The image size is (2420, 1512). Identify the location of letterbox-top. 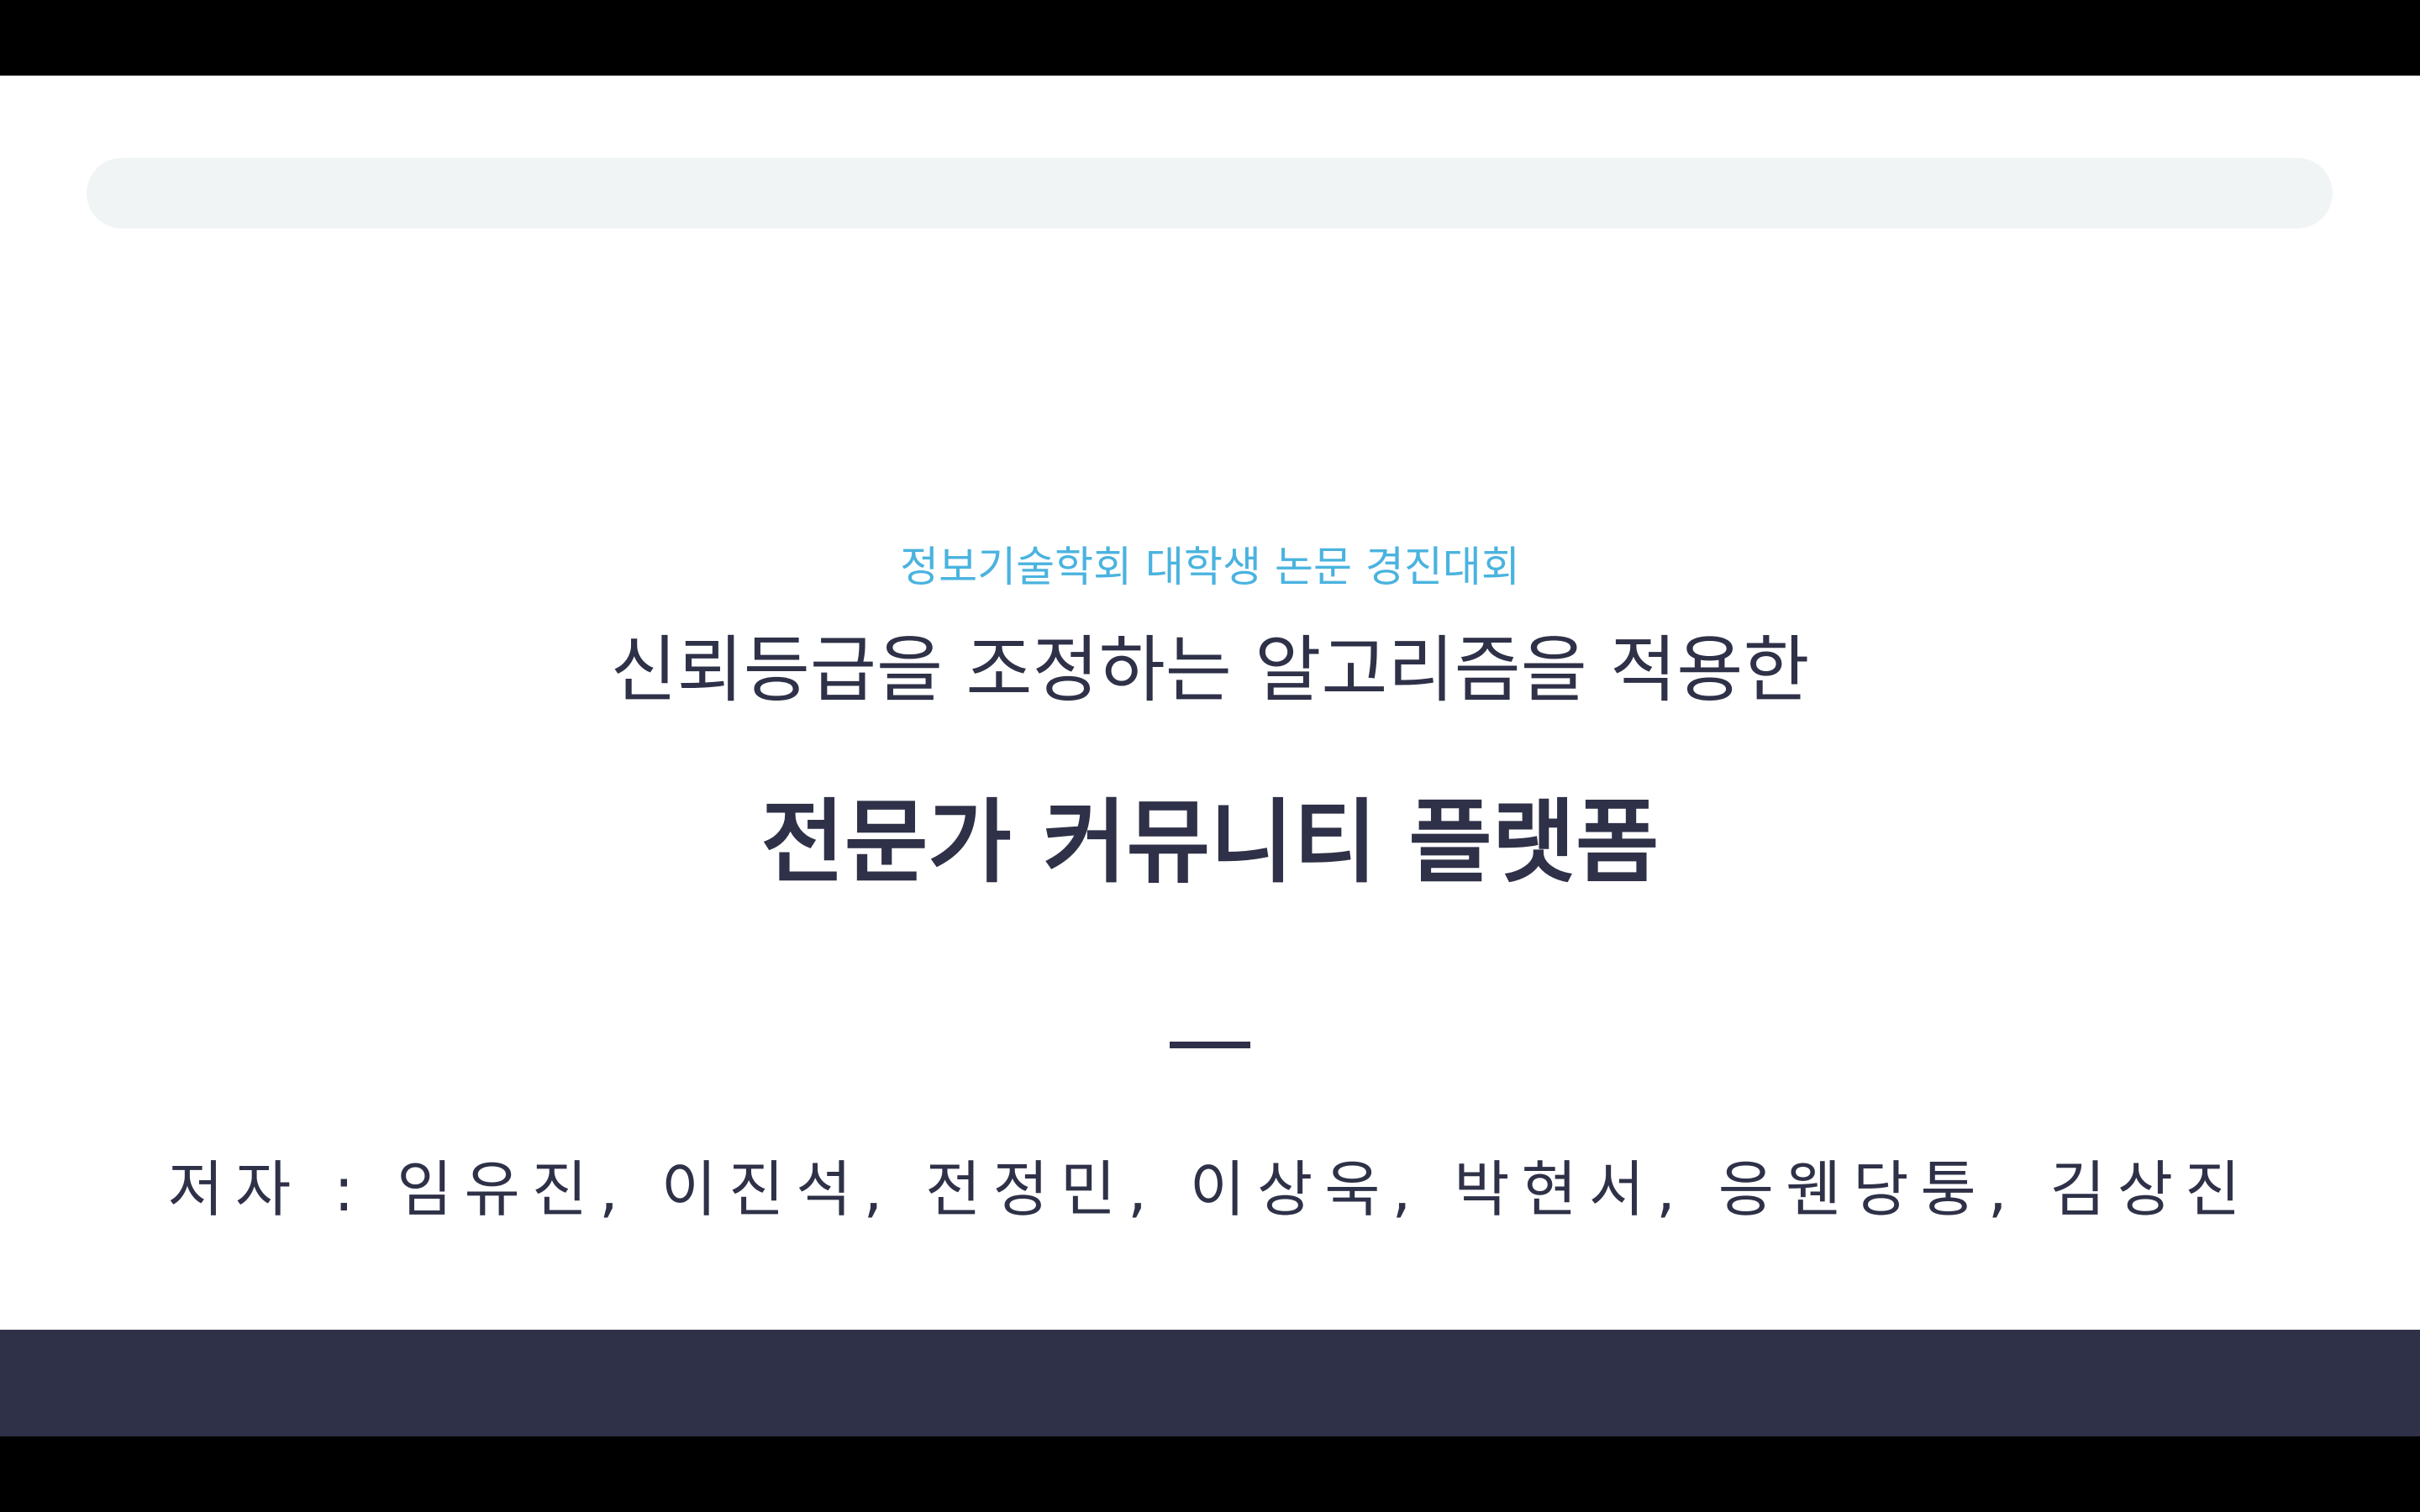
(1210, 38).